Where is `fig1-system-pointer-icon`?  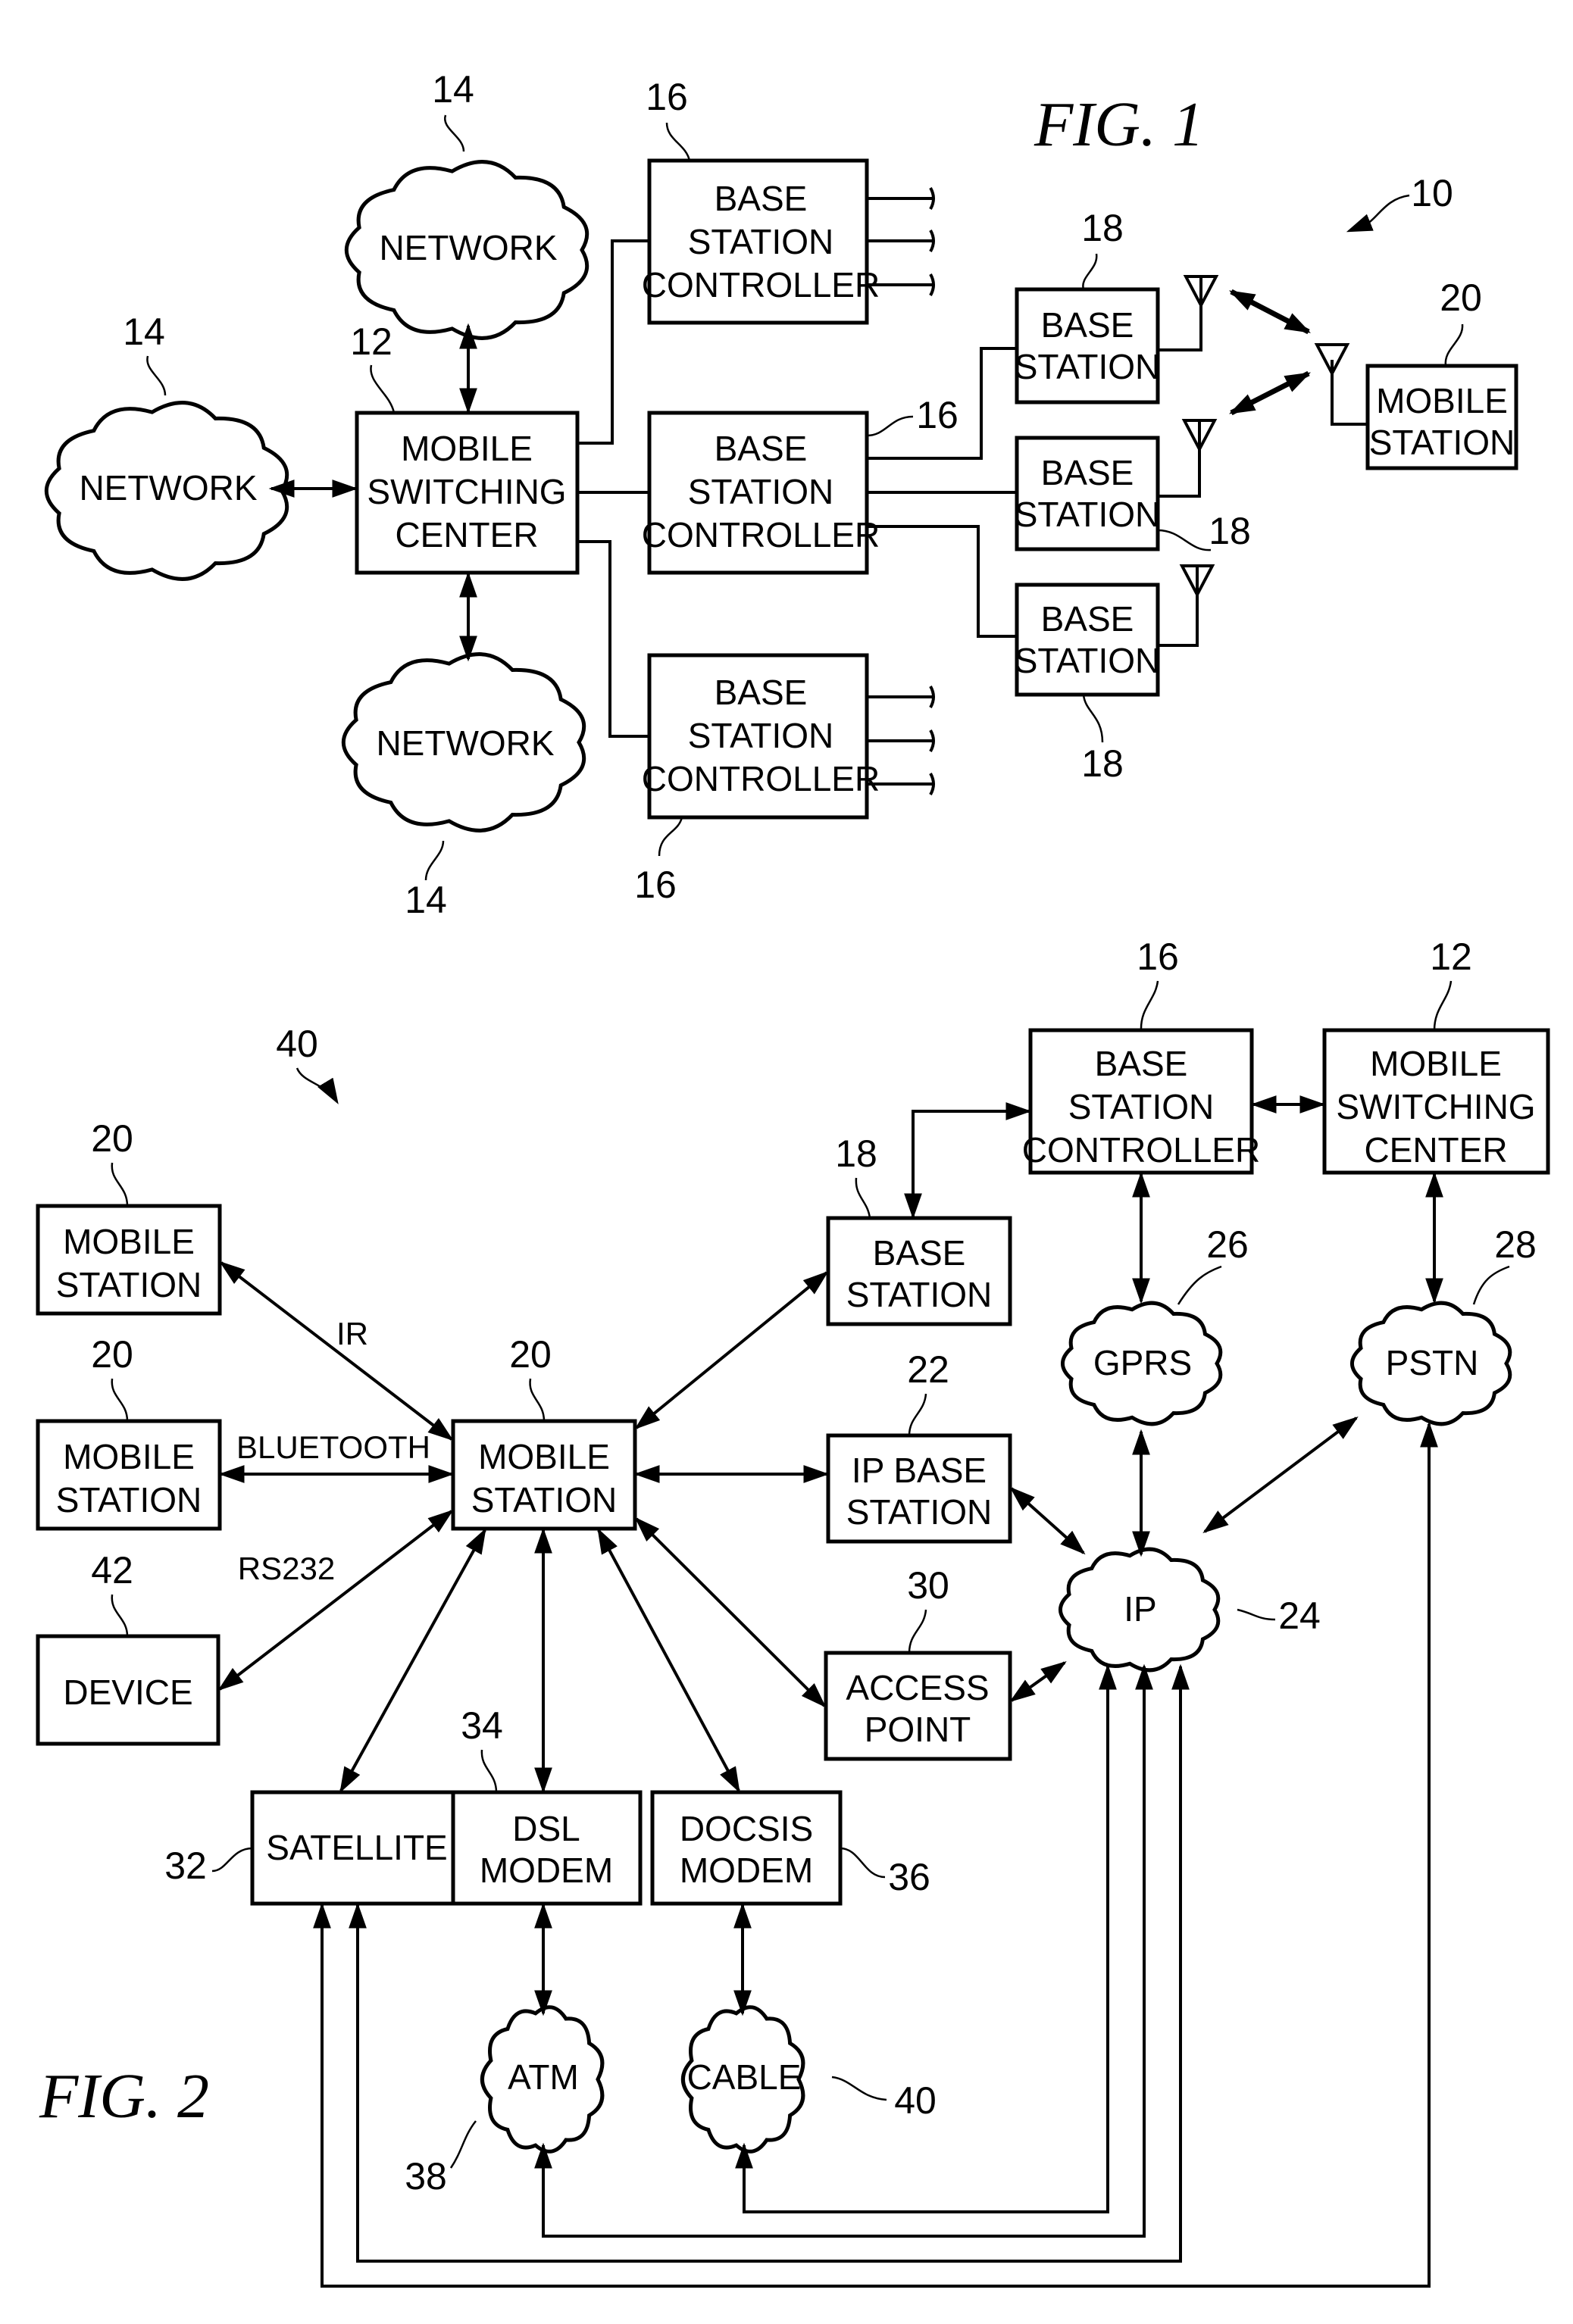
fig1-system-pointer-icon is located at coordinates (1378, 213).